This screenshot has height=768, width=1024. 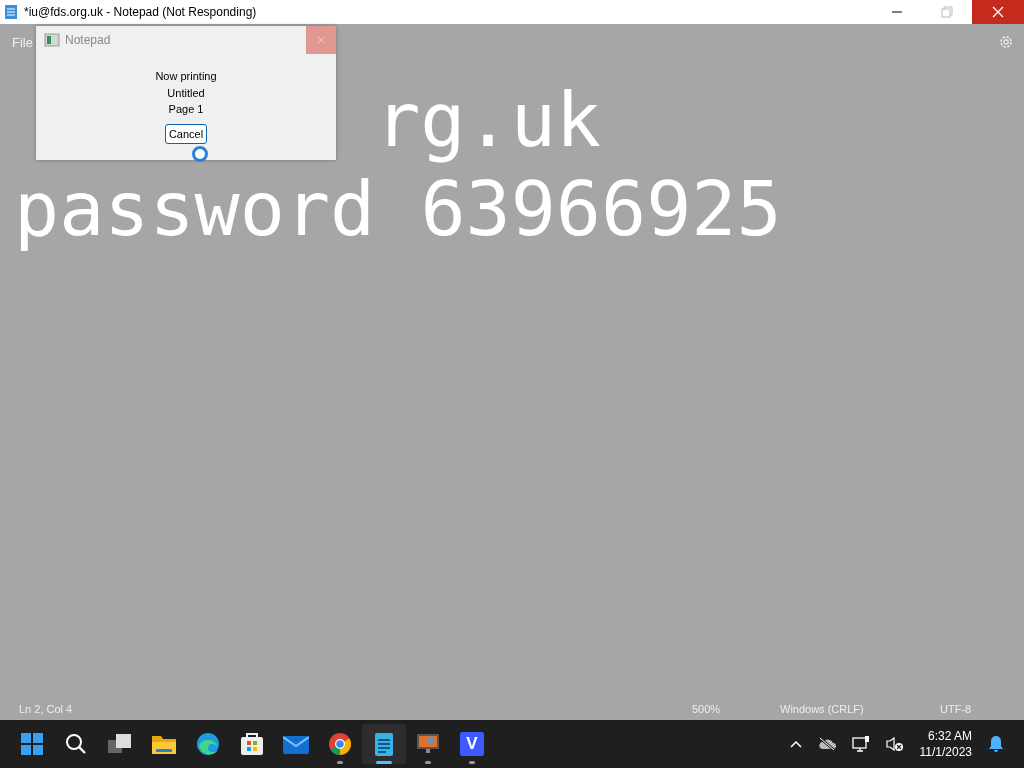 What do you see at coordinates (164, 744) in the screenshot?
I see `folder-icon` at bounding box center [164, 744].